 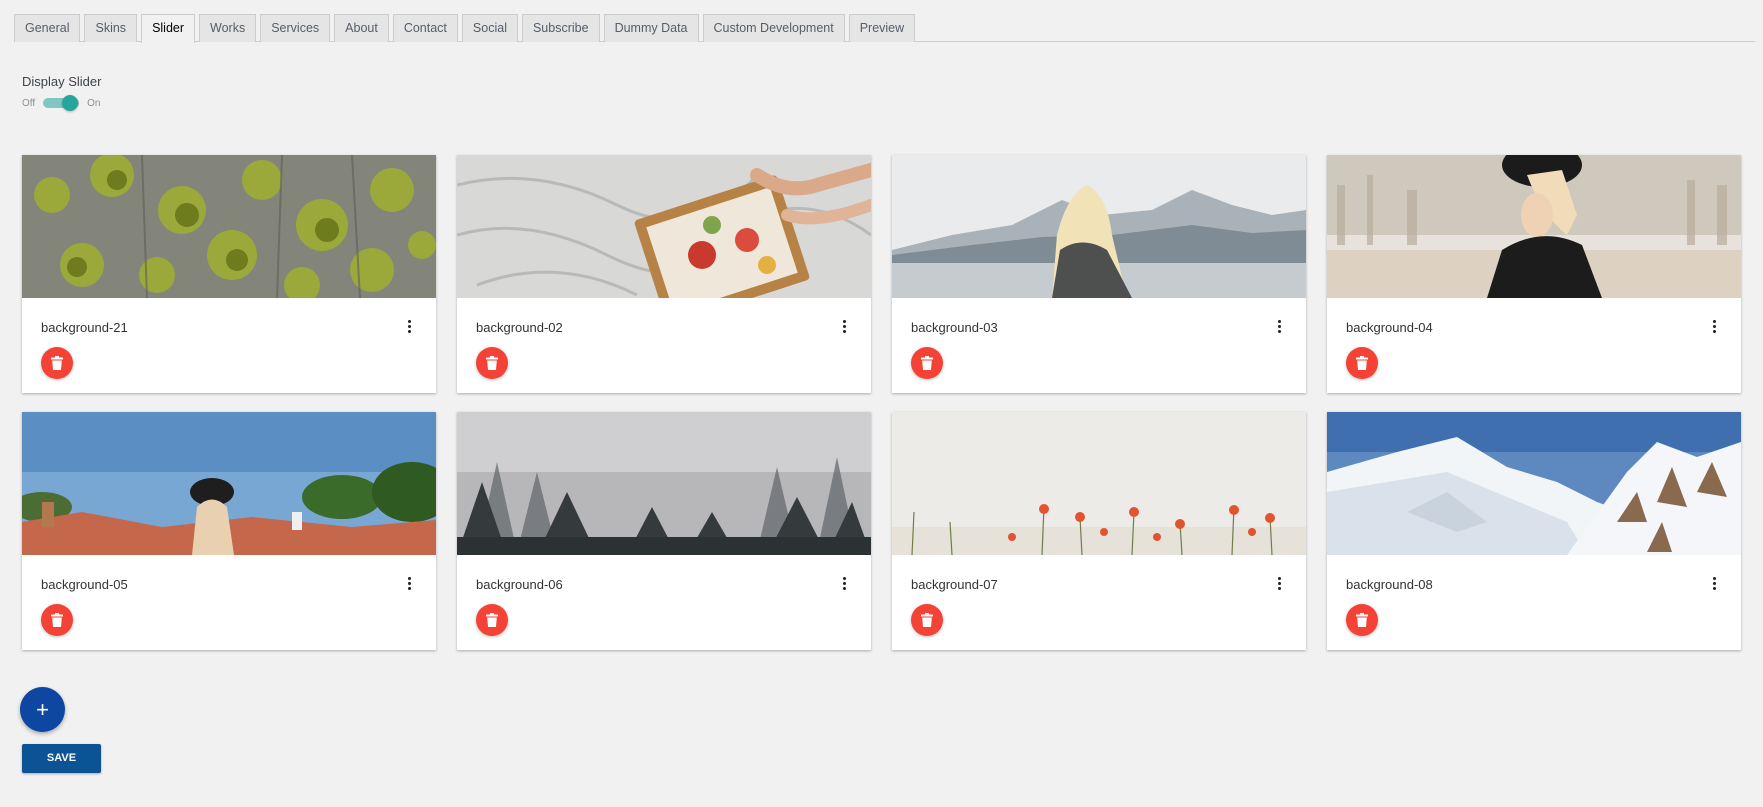 I want to click on tab-subscribe: Subscribe, so click(x=560, y=28).